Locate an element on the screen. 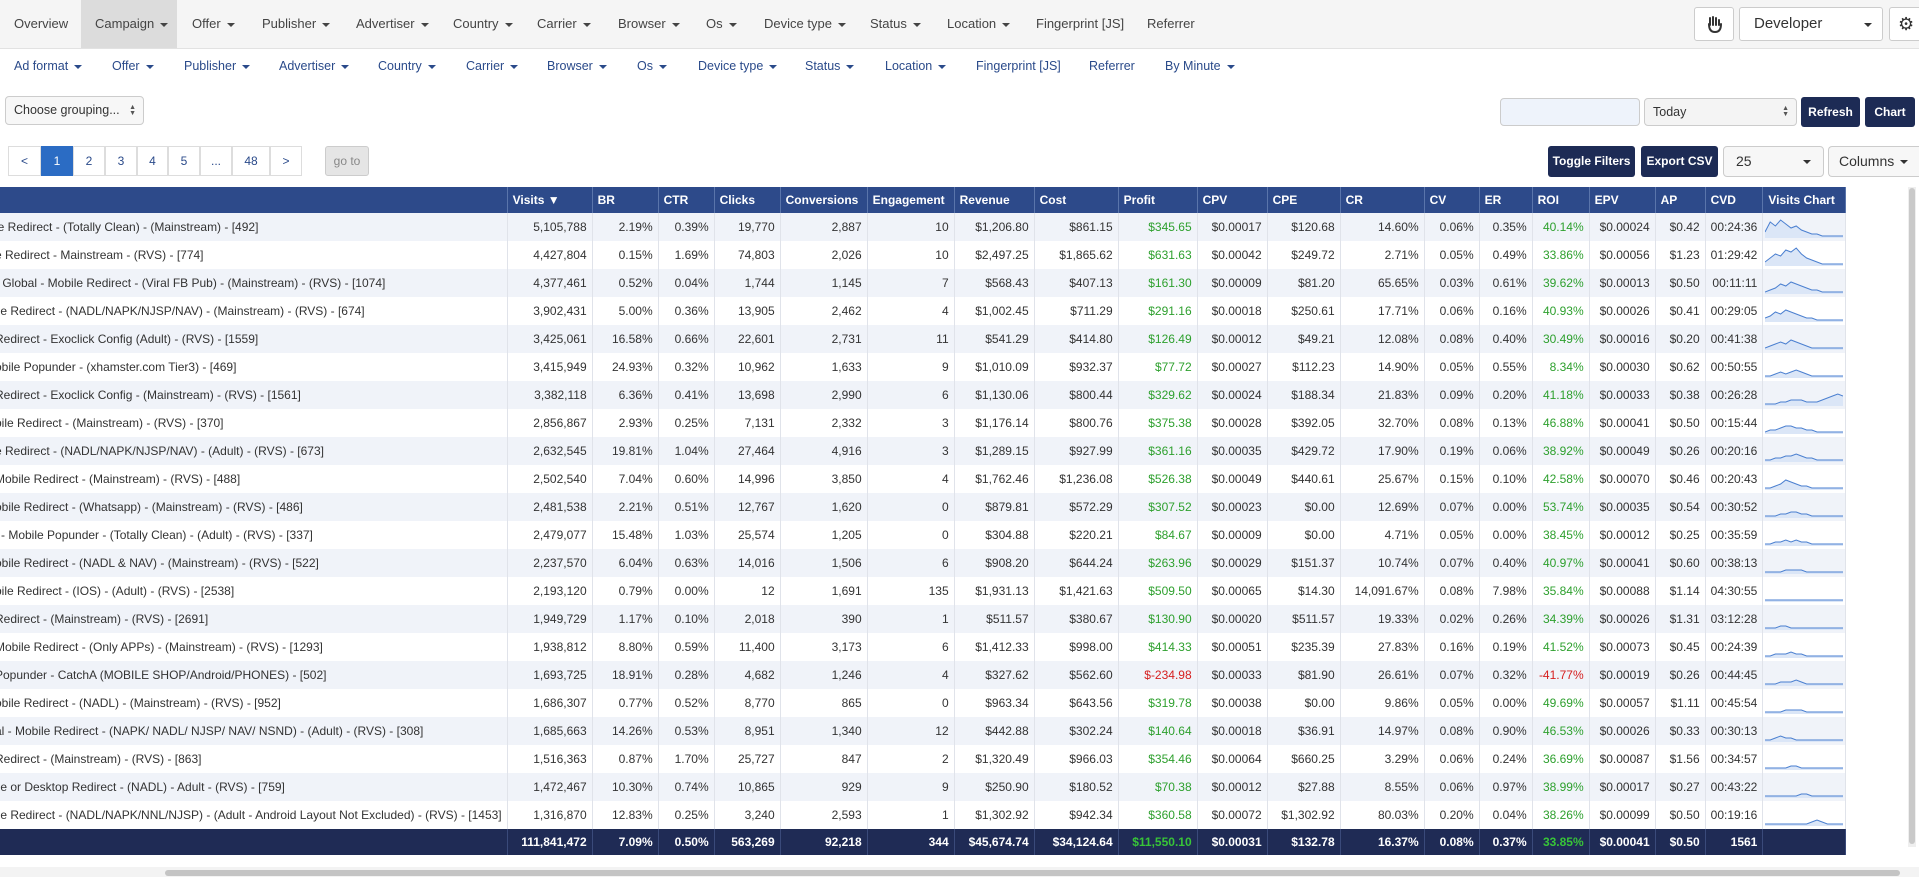  filter-device-type: Device type is located at coordinates (738, 66).